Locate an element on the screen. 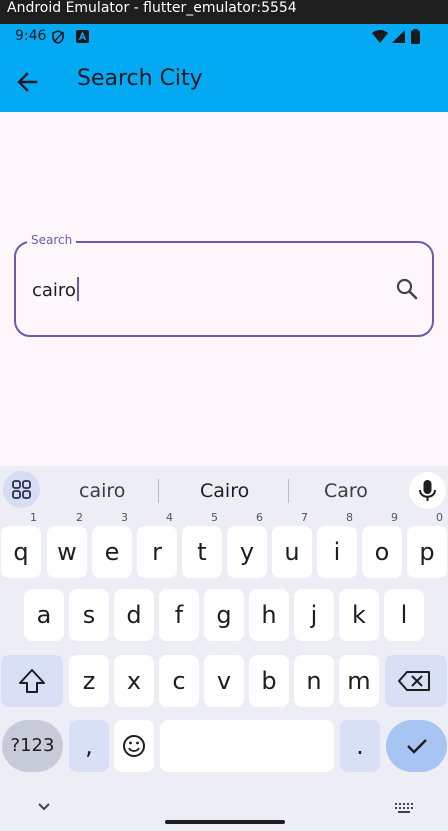 The image size is (448, 831). key-i: i8 is located at coordinates (337, 545).